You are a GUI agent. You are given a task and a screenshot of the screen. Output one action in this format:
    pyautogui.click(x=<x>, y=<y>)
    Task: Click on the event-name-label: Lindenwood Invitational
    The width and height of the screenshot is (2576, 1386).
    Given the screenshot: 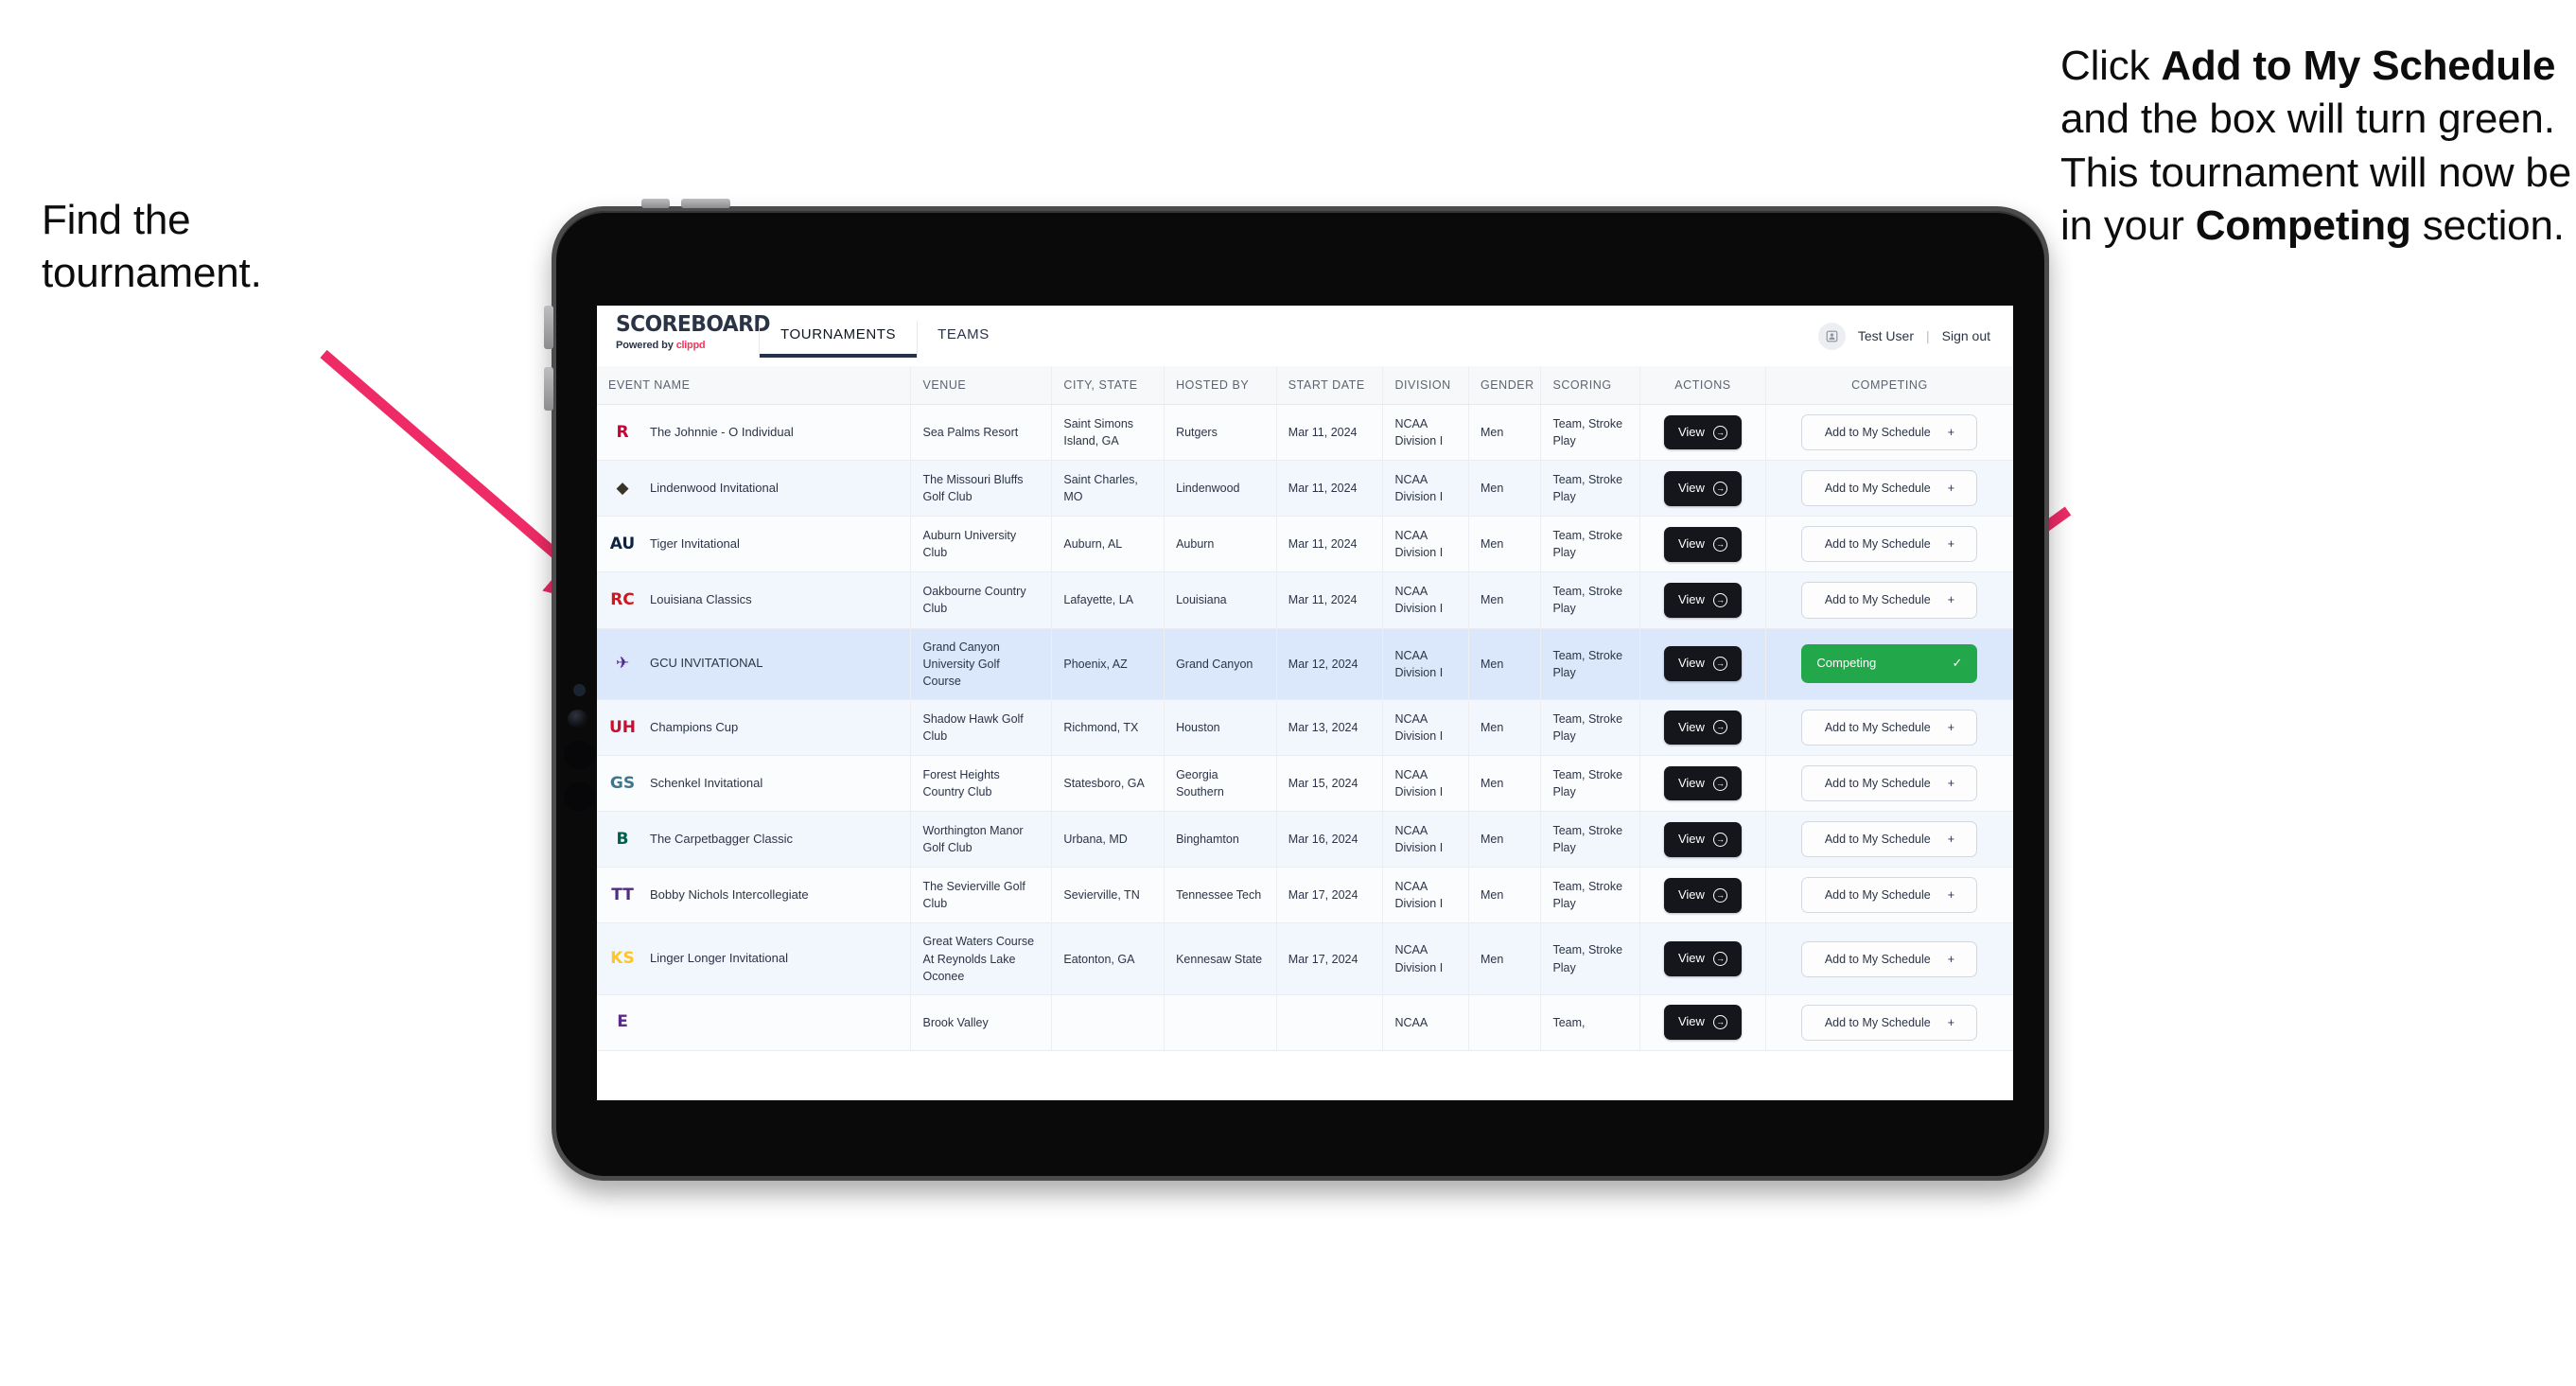 What is the action you would take?
    pyautogui.click(x=714, y=487)
    